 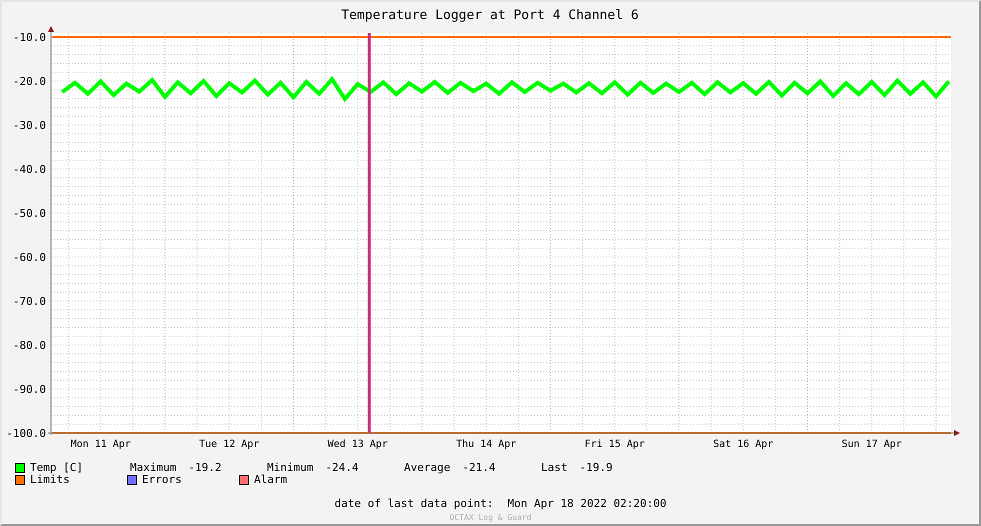 I want to click on legend-label: Limits, so click(x=50, y=480).